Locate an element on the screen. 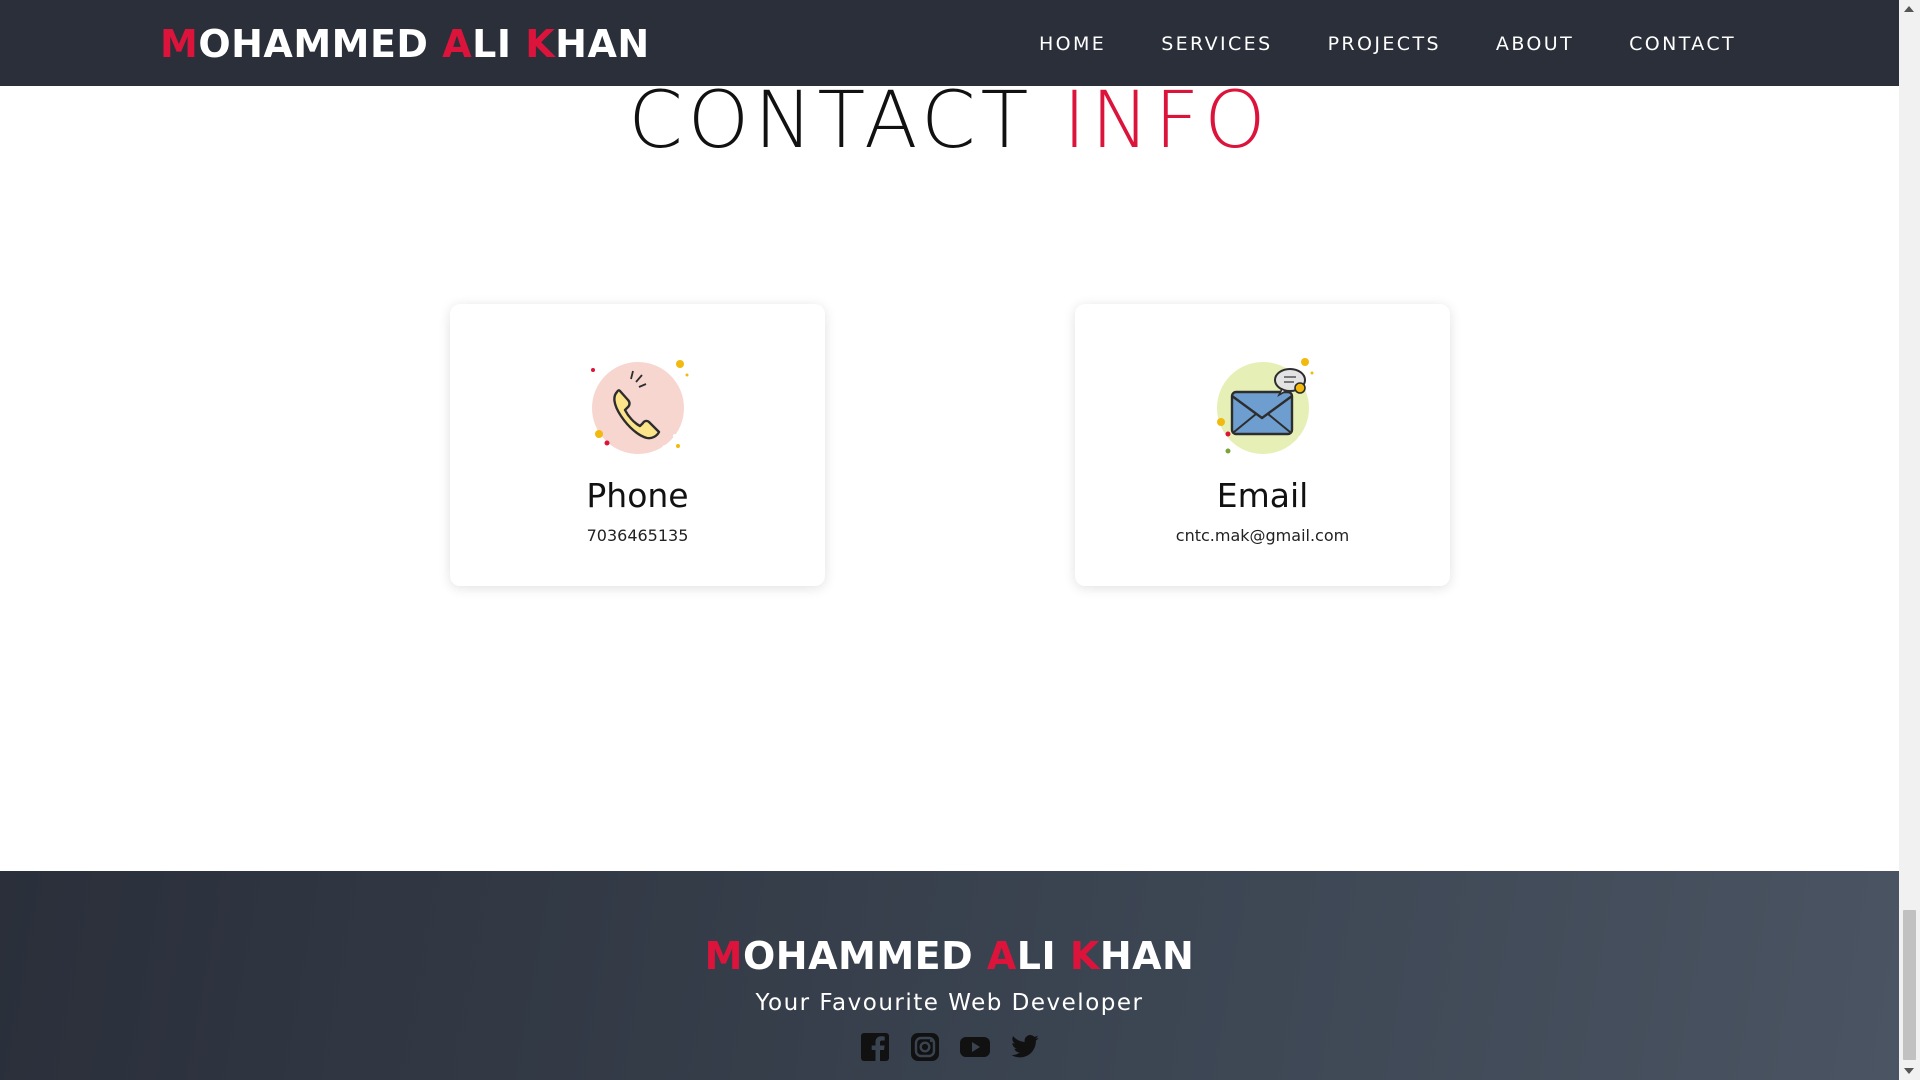 The width and height of the screenshot is (1920, 1080). brand-logo: MOHAMMED ALI KHAN is located at coordinates (405, 44).